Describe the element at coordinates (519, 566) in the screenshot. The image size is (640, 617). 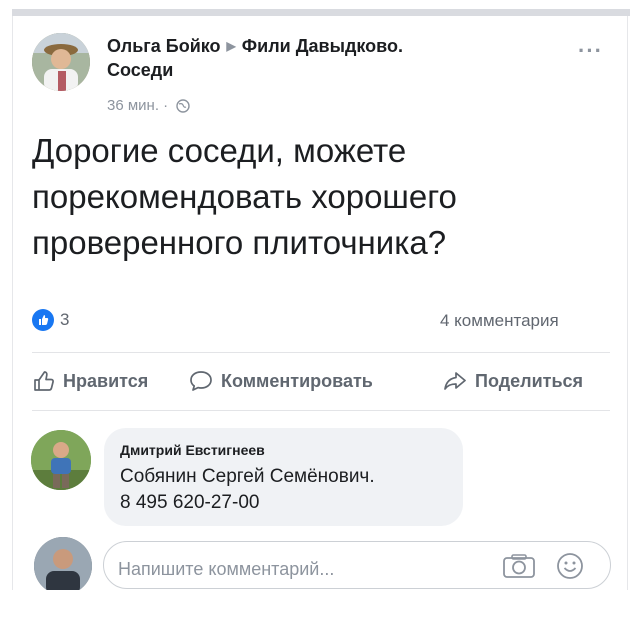
I see `camera-icon` at that location.